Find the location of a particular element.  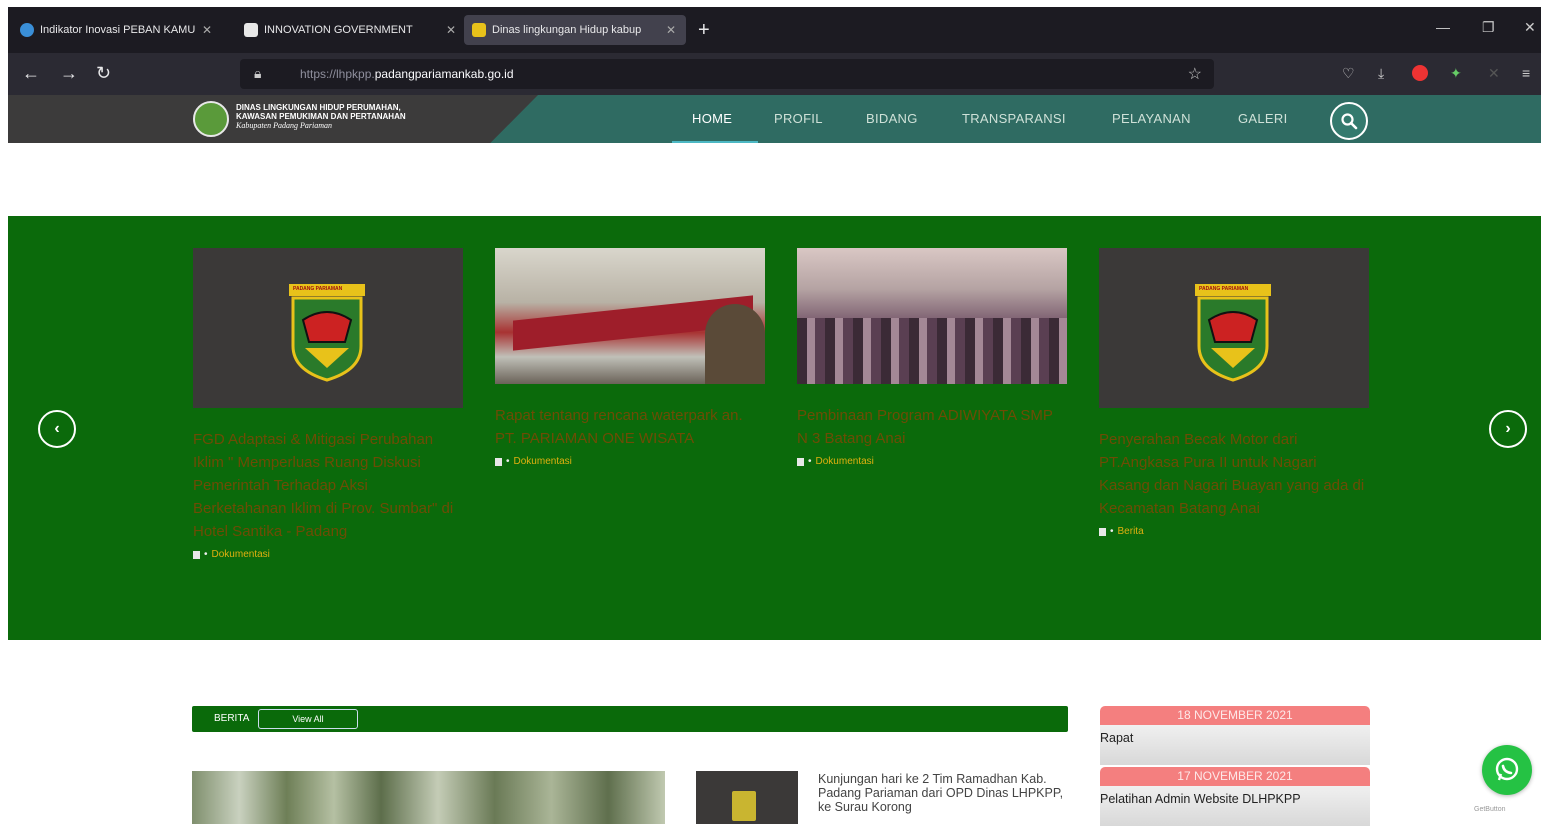

close-window-icon: ✕ is located at coordinates (1530, 27).